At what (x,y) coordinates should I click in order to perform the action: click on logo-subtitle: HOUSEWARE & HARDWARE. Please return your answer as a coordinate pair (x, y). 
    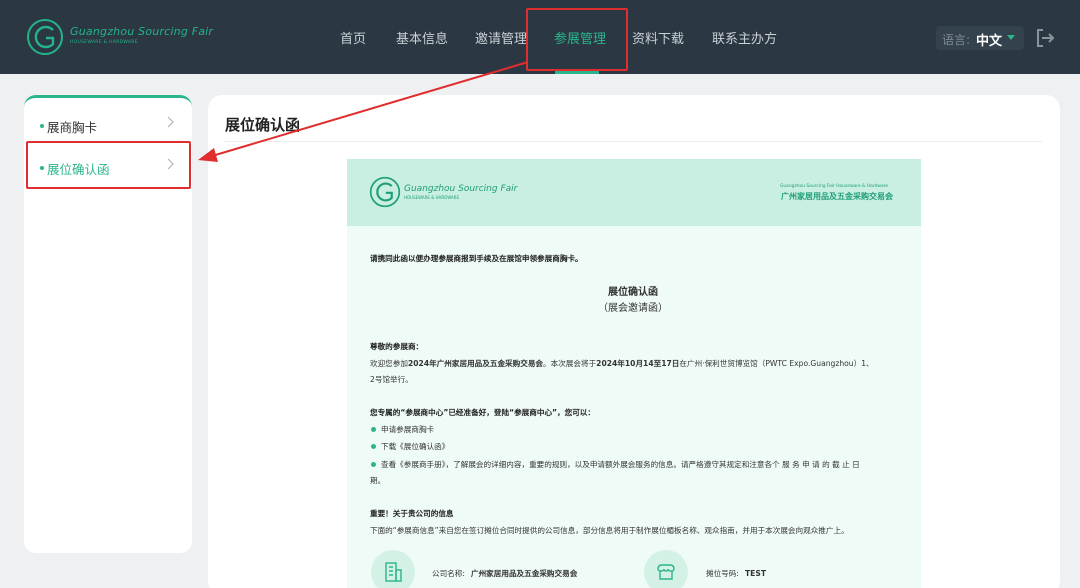
    Looking at the image, I should click on (104, 42).